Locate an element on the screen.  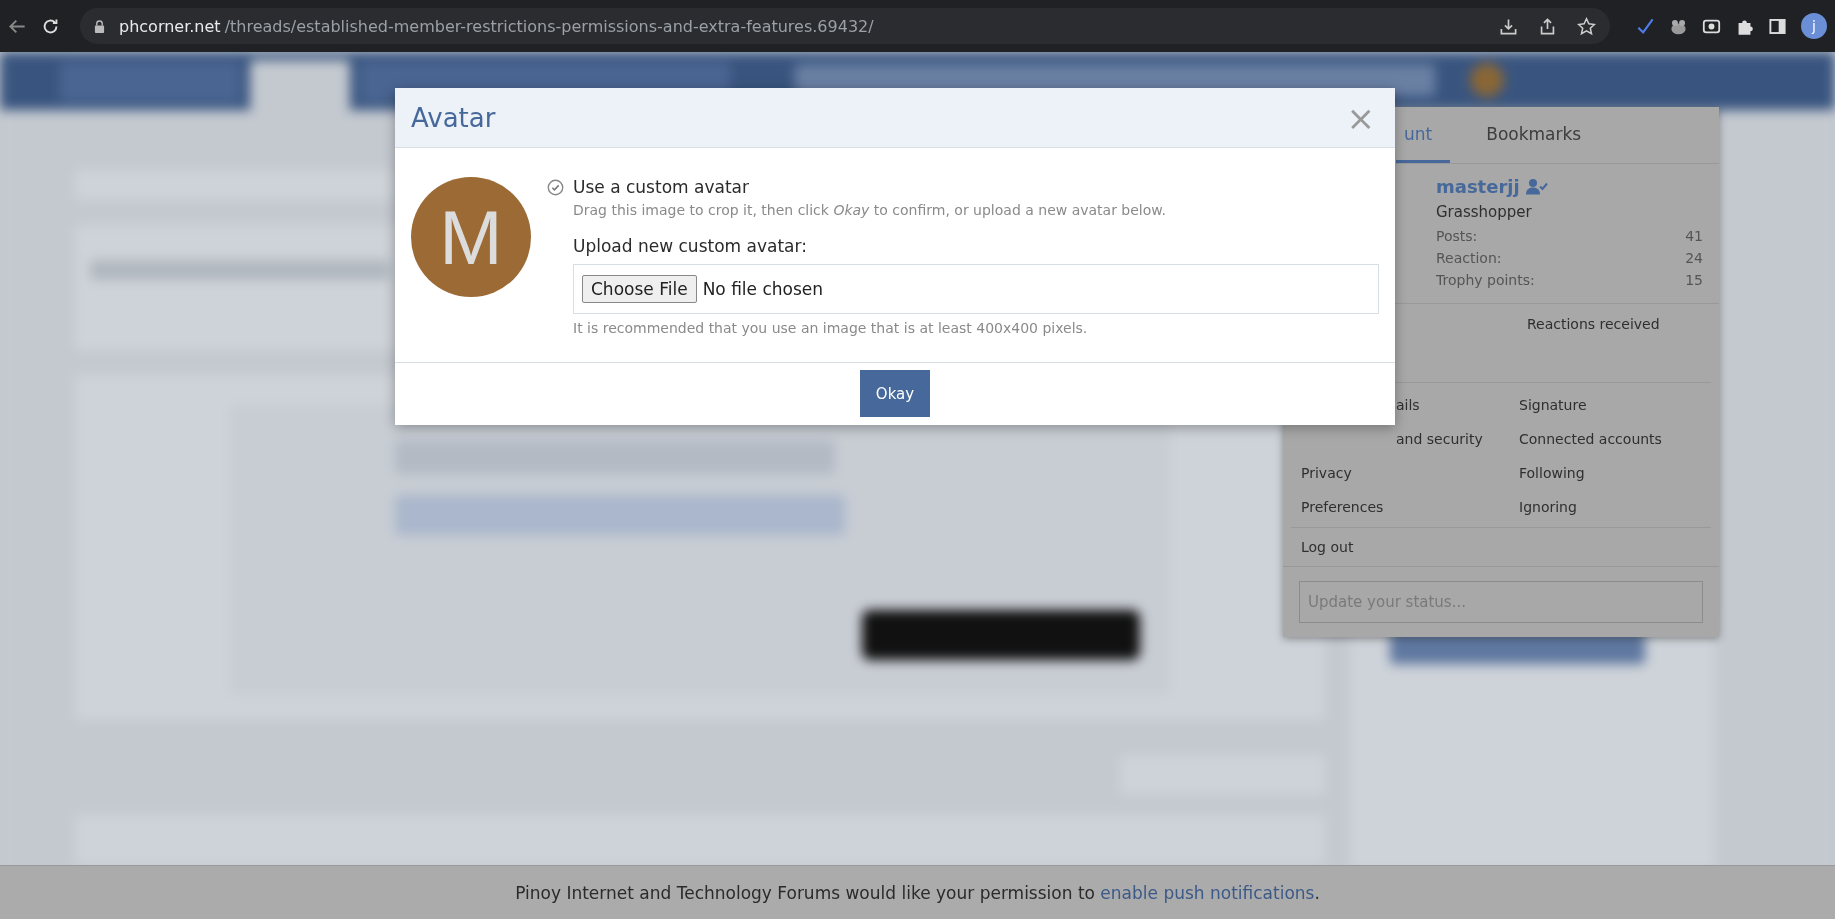
share-icon is located at coordinates (1547, 26).